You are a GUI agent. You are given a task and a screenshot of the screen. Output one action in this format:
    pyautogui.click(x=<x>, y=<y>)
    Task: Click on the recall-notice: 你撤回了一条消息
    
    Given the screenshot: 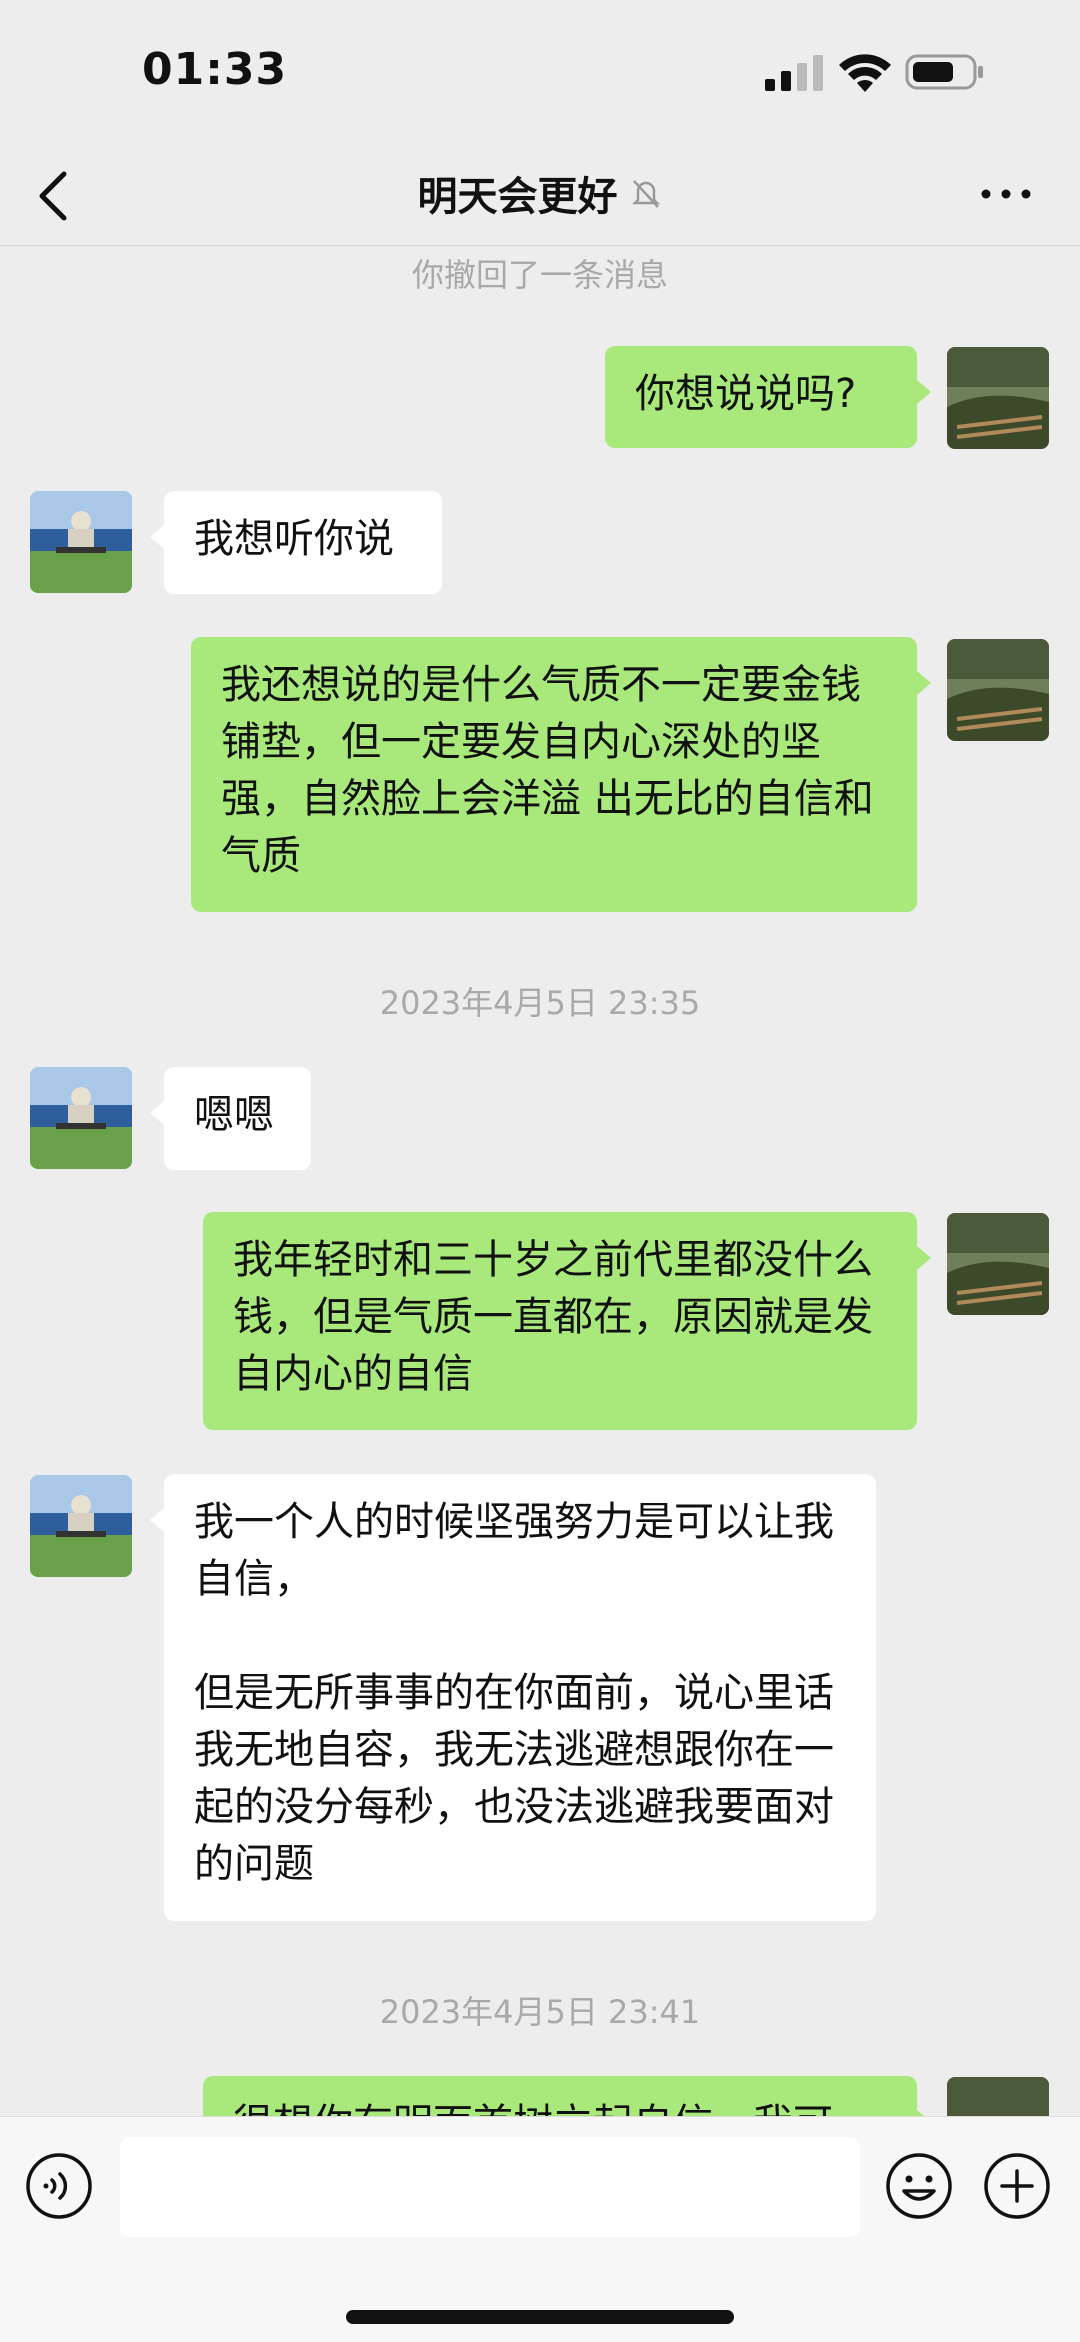 What is the action you would take?
    pyautogui.click(x=539, y=275)
    